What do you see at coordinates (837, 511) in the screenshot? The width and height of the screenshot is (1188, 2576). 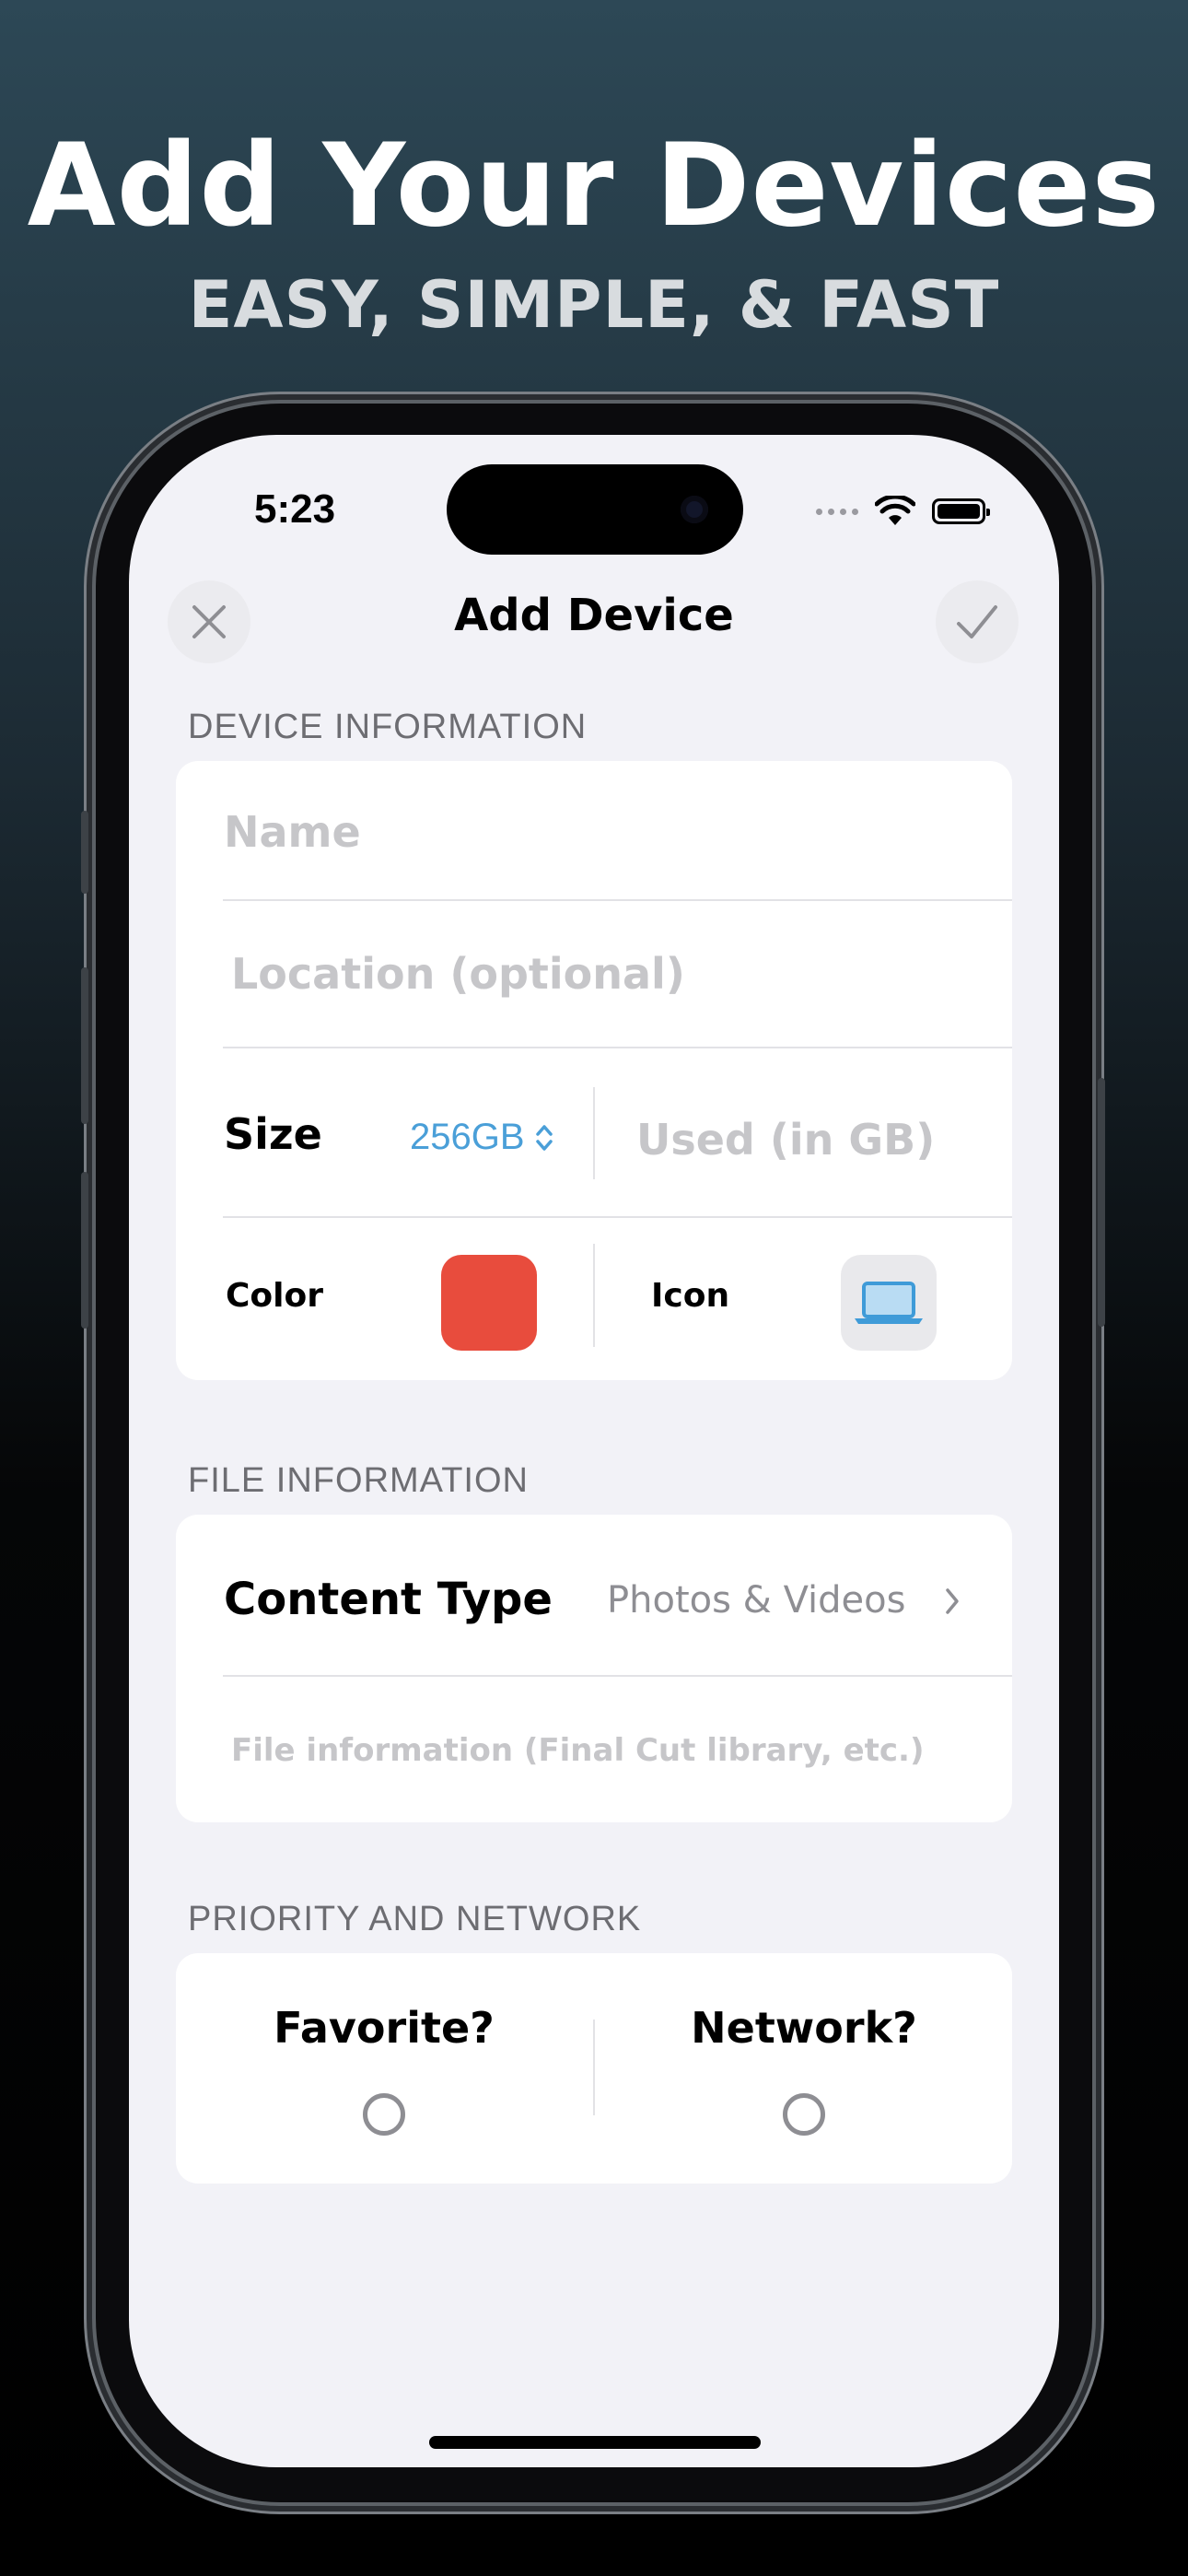 I see `cellular-dots-icon` at bounding box center [837, 511].